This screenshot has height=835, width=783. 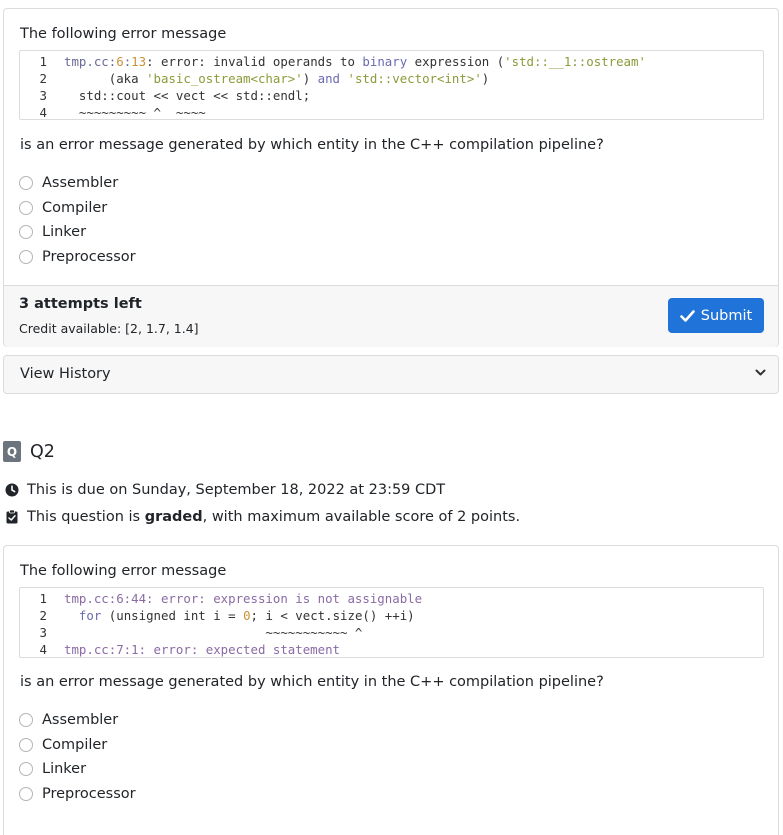 I want to click on q2-prompt: The following error message, so click(x=123, y=571).